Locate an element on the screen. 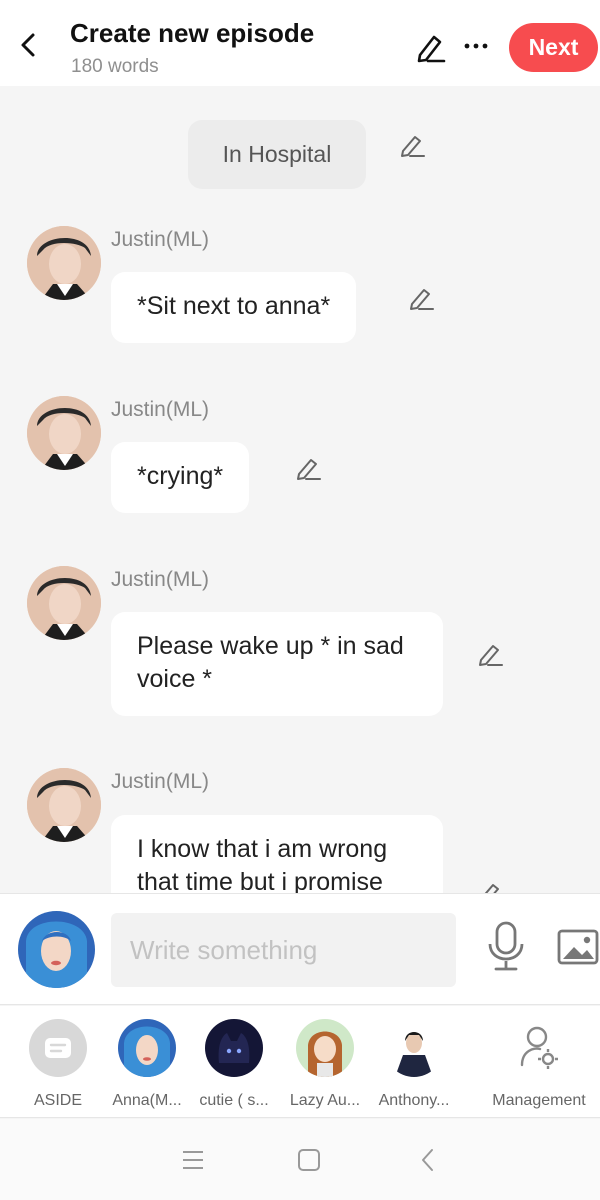 The image size is (600, 1200). anna-avatar is located at coordinates (147, 1048).